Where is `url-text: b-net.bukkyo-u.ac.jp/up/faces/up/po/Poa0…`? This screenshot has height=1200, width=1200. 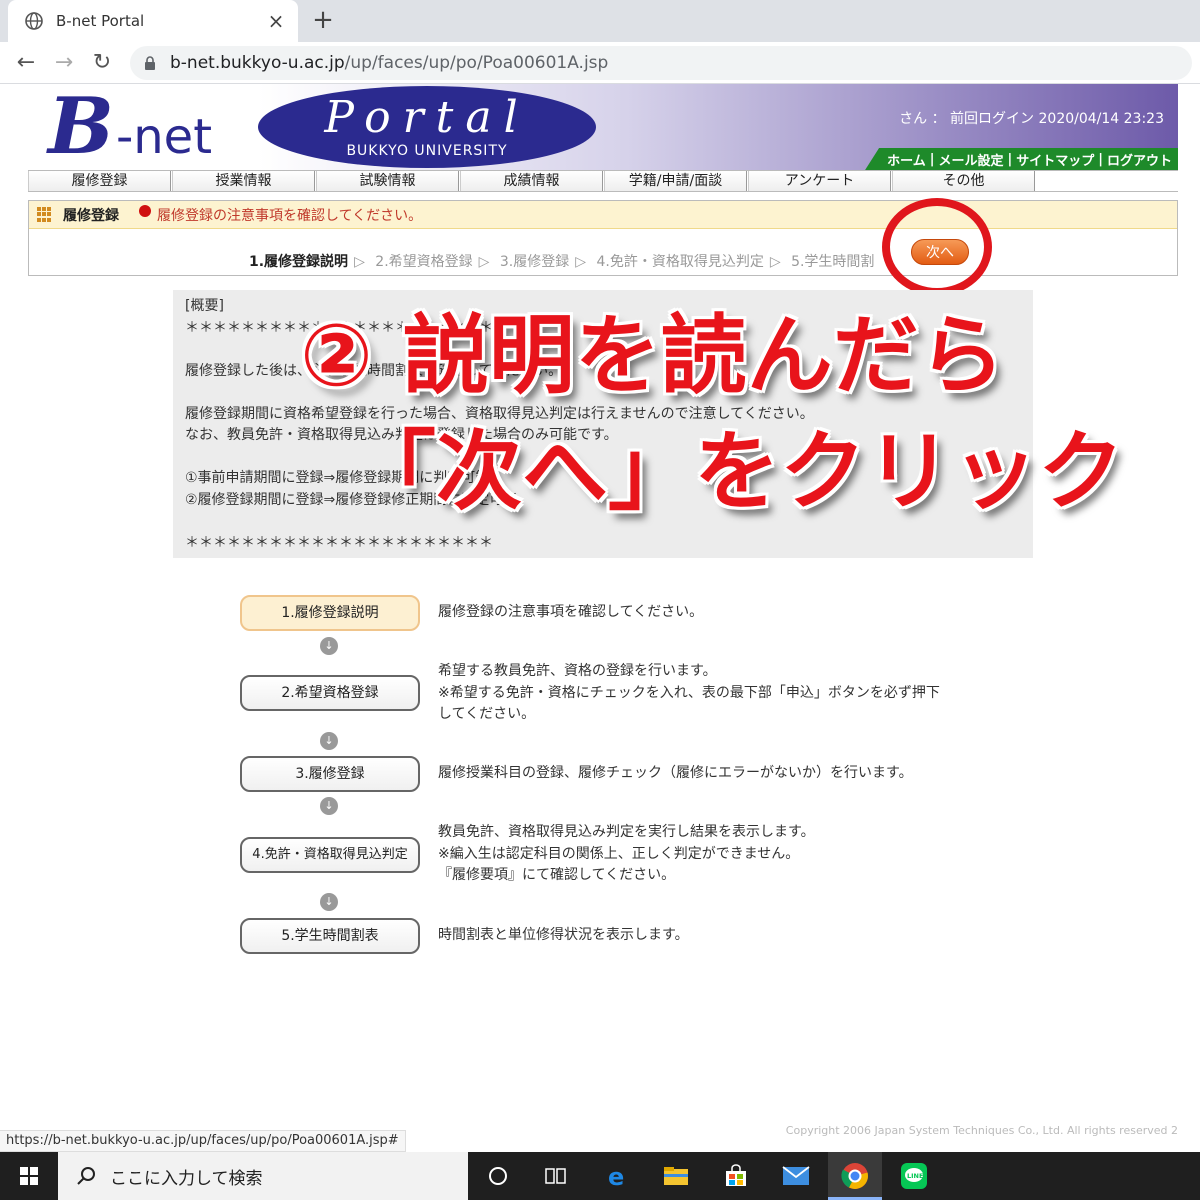
url-text: b-net.bukkyo-u.ac.jp/up/faces/up/po/Poa0… is located at coordinates (389, 63).